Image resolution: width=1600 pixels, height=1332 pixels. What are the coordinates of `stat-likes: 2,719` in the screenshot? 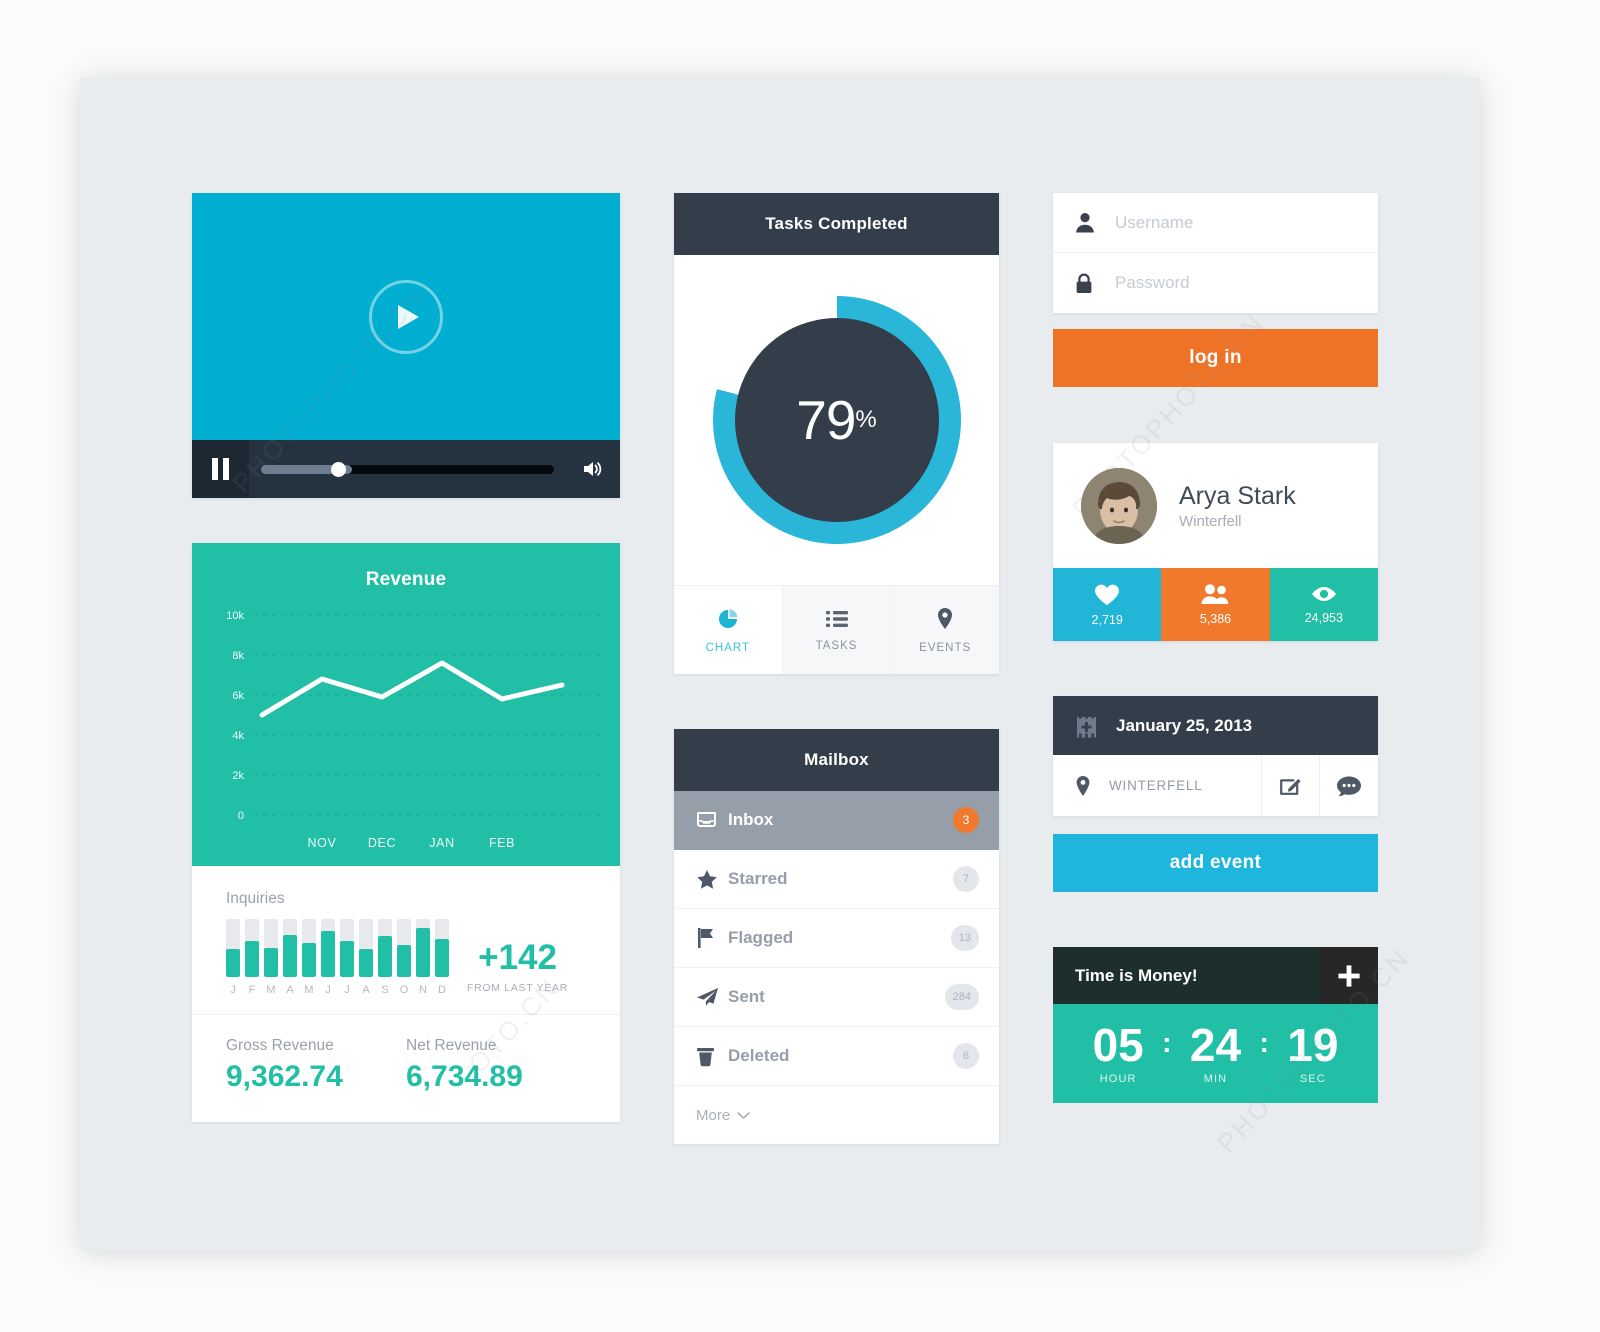 It's located at (1107, 604).